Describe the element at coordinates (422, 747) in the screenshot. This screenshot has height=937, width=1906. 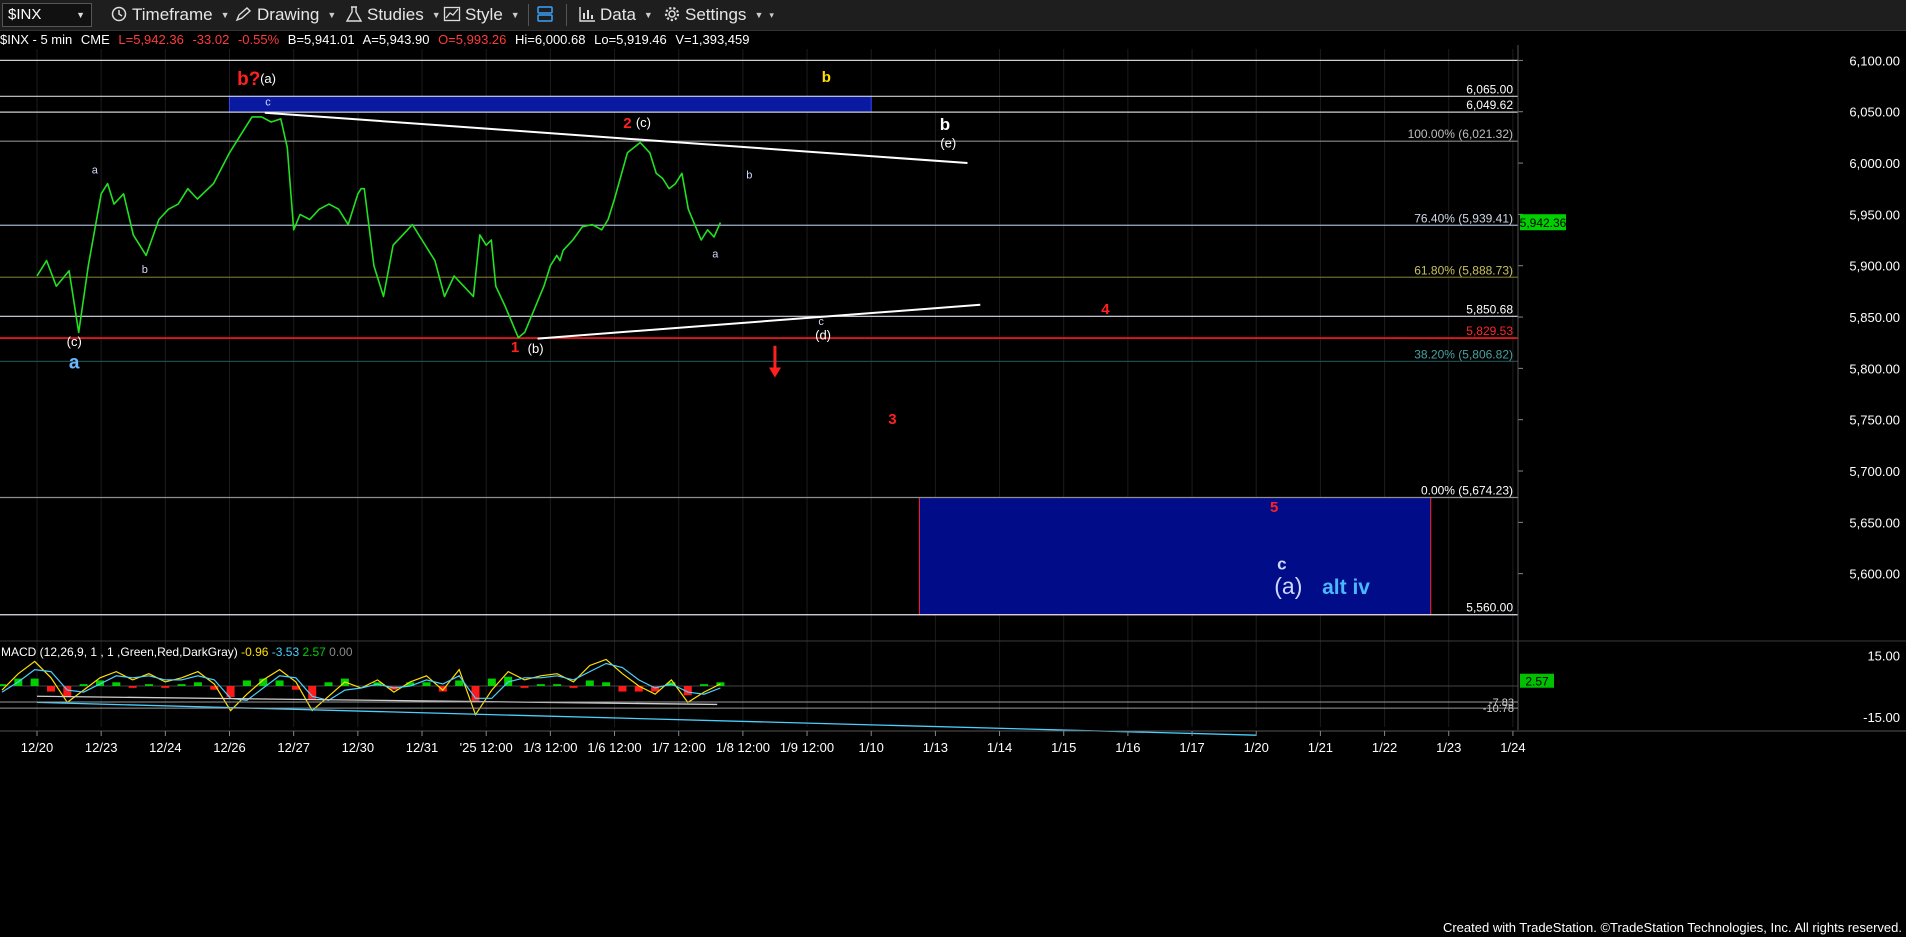
I see `time-axis-label: 12/31` at that location.